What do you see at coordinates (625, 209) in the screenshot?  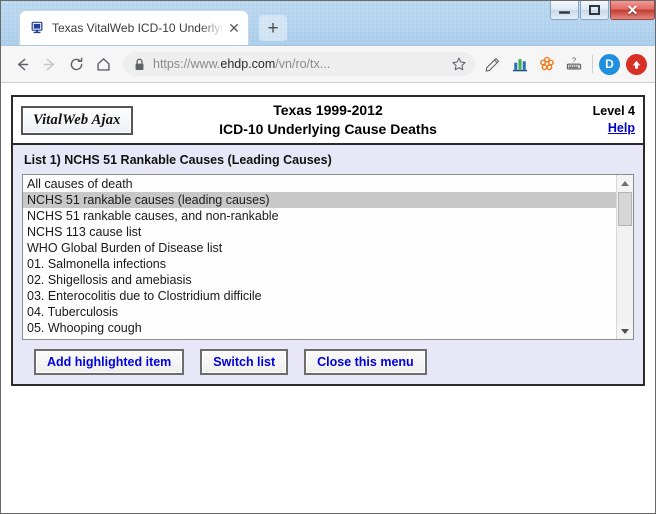 I see `scrollbar-thumb` at bounding box center [625, 209].